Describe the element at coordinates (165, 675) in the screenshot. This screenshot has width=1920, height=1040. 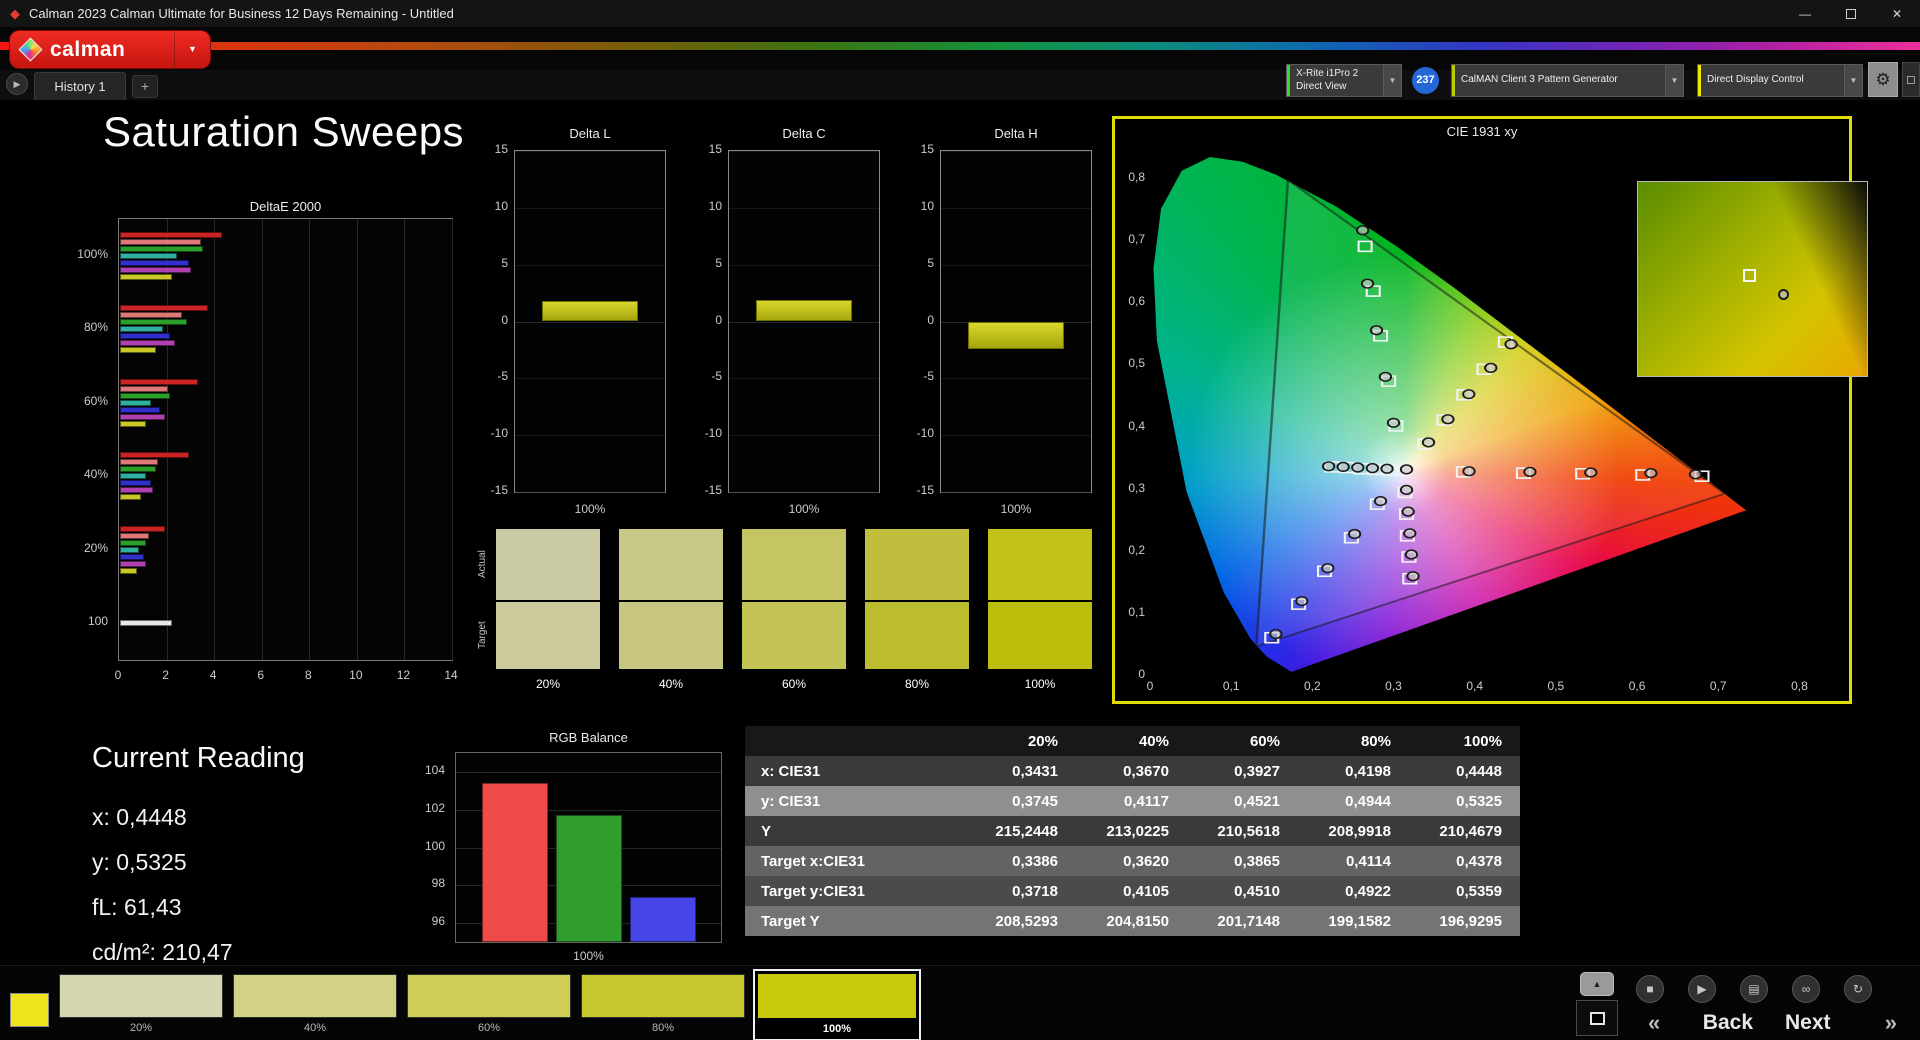
I see `axis-tick-label: 2` at that location.